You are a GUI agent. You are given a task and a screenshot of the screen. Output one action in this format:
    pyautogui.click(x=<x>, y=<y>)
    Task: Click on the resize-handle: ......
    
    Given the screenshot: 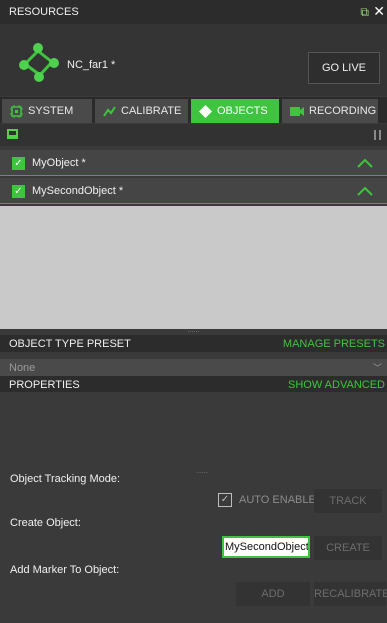 What is the action you would take?
    pyautogui.click(x=202, y=471)
    